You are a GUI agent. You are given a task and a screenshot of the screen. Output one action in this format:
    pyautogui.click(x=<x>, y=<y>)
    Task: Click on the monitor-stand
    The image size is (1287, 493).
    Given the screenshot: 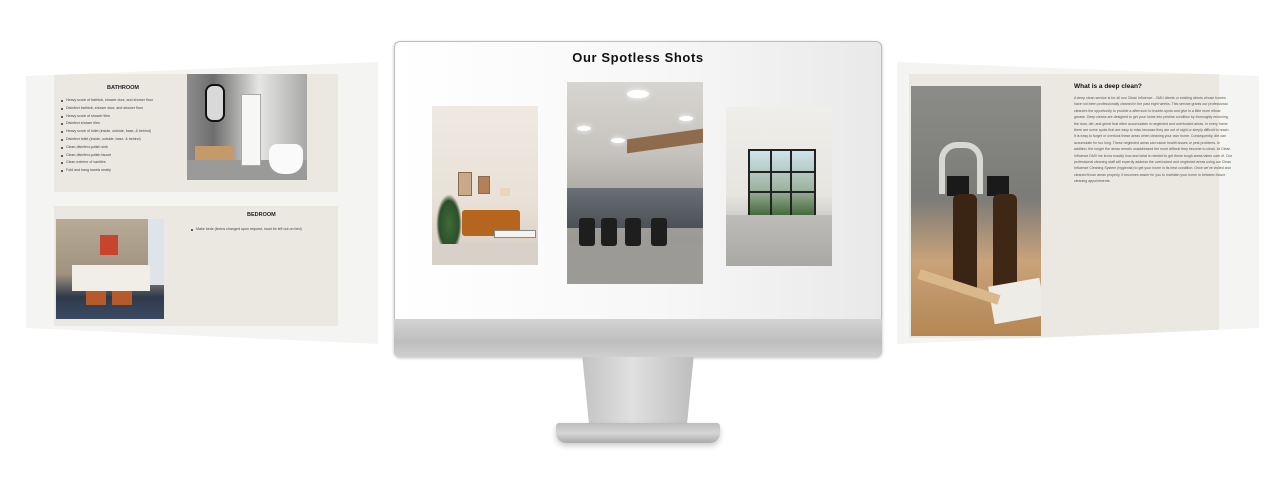 What is the action you would take?
    pyautogui.click(x=638, y=400)
    